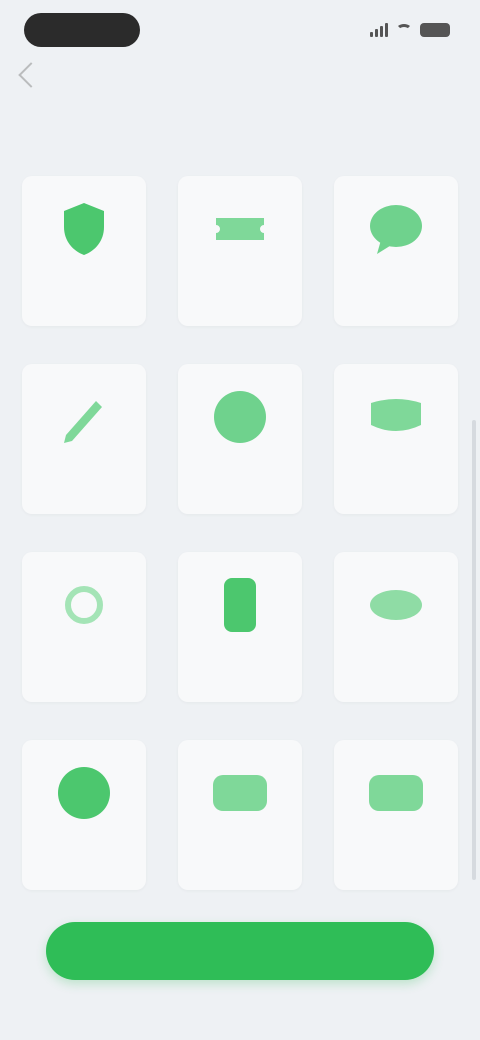  Describe the element at coordinates (84, 605) in the screenshot. I see `hand-icon` at that location.